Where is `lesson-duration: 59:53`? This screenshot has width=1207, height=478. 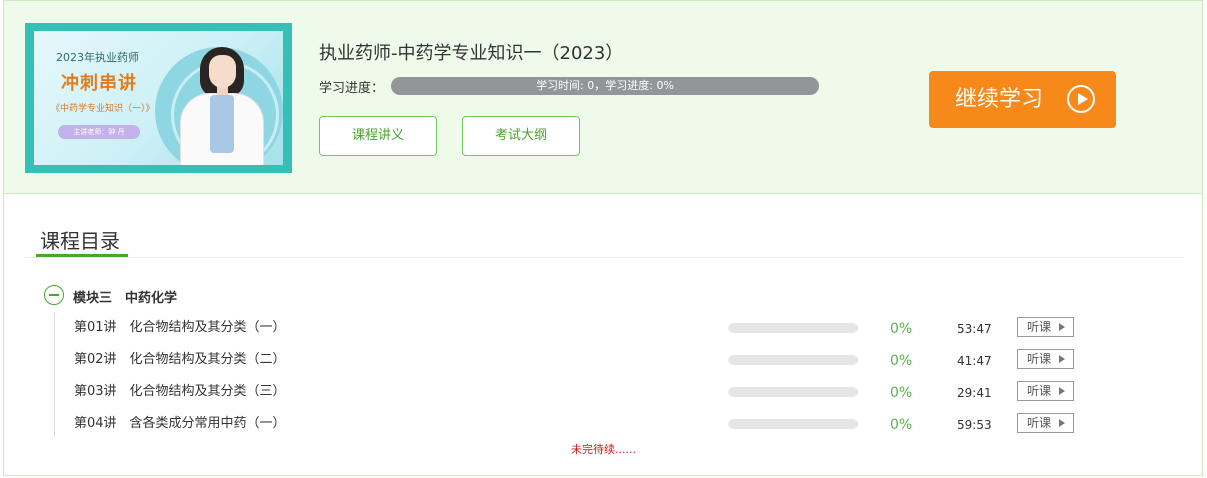 lesson-duration: 59:53 is located at coordinates (974, 425).